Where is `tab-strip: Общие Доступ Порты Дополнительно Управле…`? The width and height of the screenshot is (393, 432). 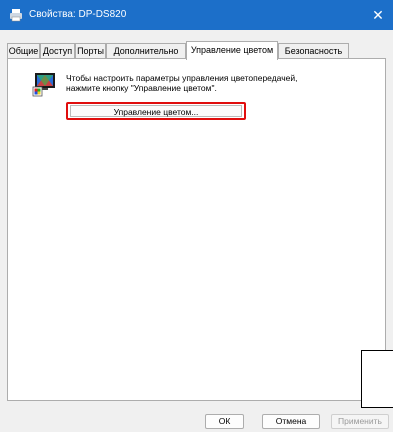
tab-strip: Общие Доступ Порты Дополнительно Управле… is located at coordinates (196, 50).